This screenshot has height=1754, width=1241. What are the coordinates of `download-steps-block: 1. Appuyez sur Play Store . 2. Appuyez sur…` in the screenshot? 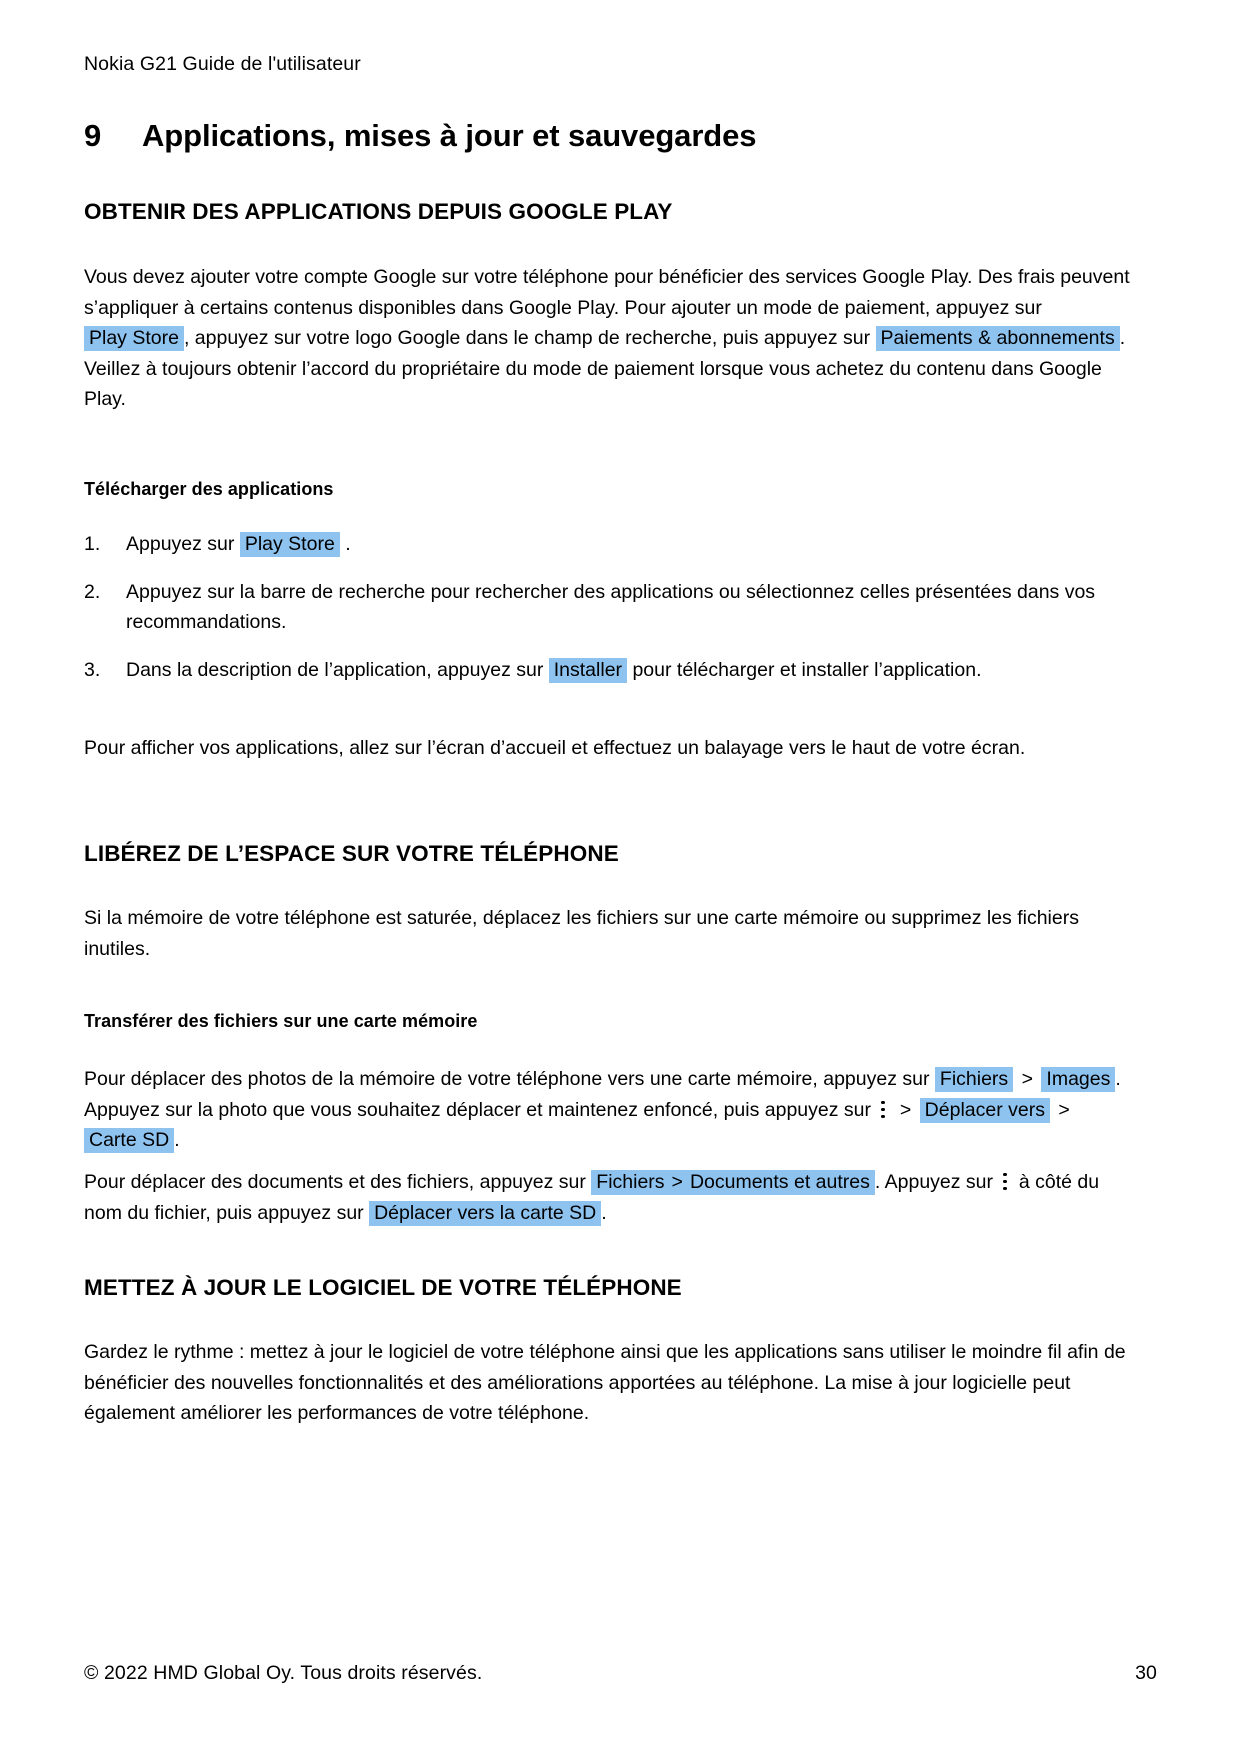 It's located at (607, 607).